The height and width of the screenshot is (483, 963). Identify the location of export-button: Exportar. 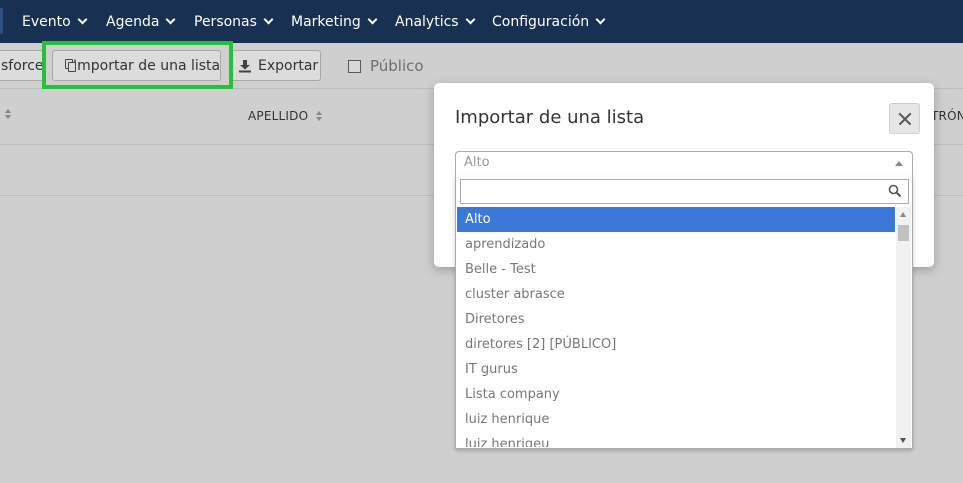
(275, 65).